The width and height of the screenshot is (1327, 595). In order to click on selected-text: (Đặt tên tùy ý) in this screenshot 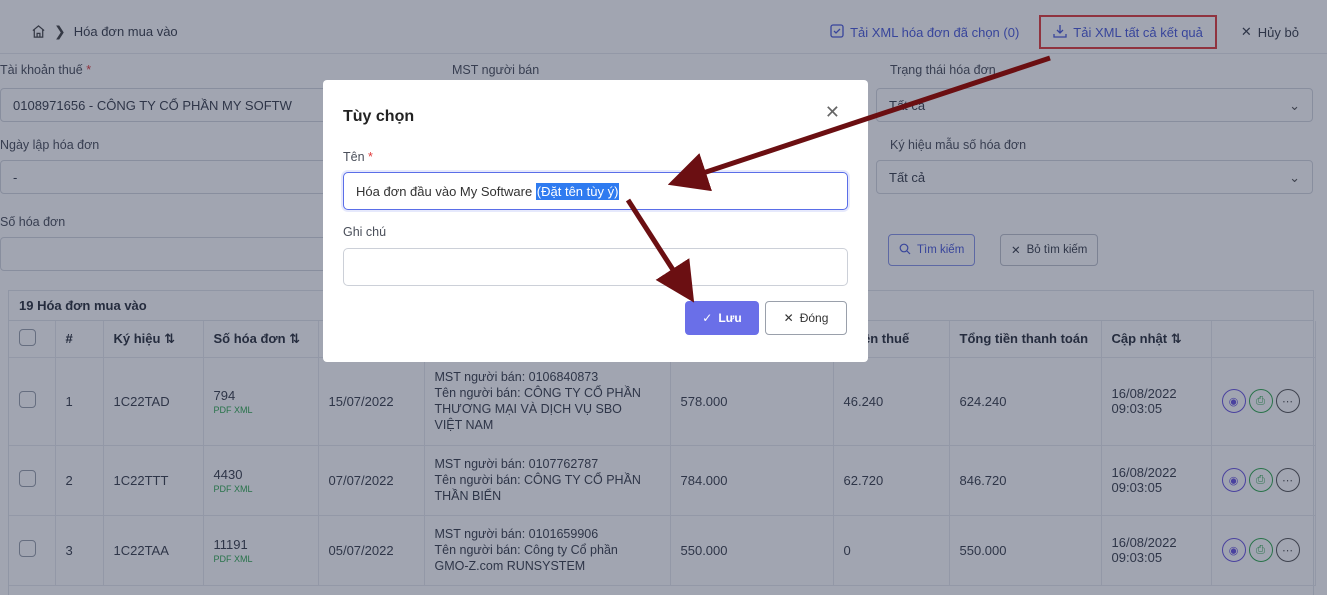, I will do `click(577, 191)`.